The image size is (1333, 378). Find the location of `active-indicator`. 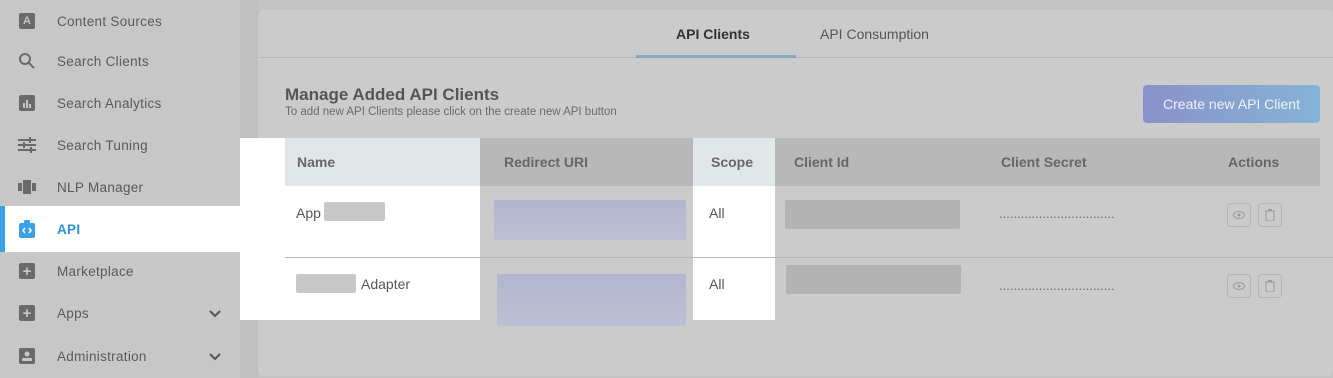

active-indicator is located at coordinates (2, 229).